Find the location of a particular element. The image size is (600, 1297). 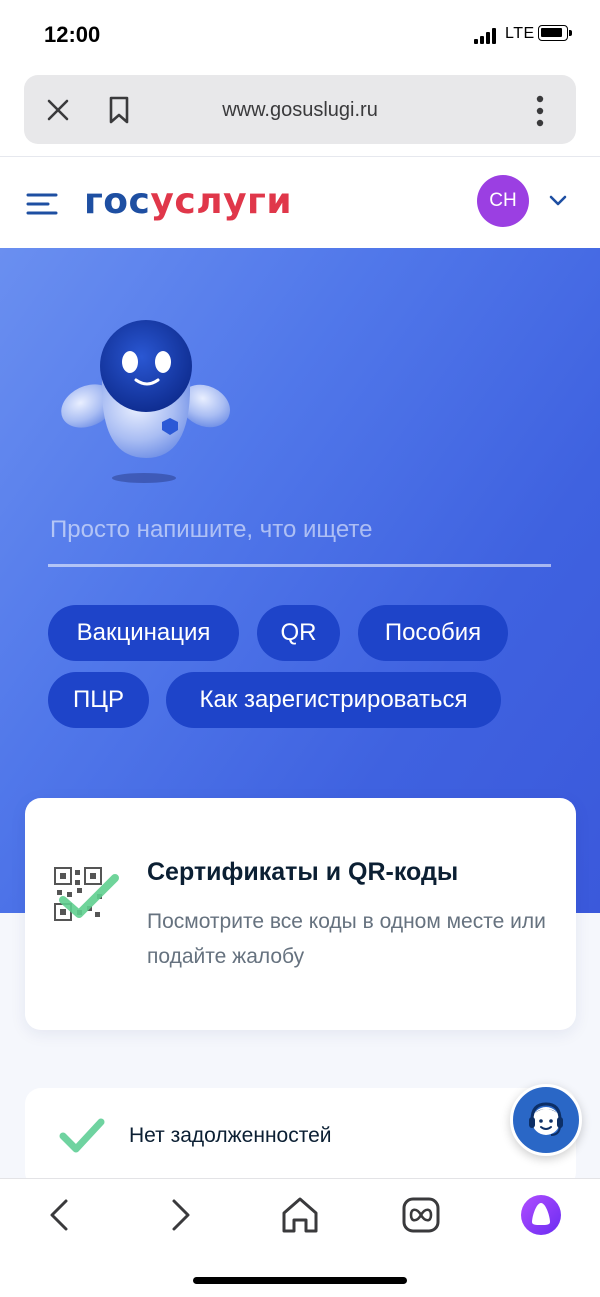

support-button is located at coordinates (546, 1120).